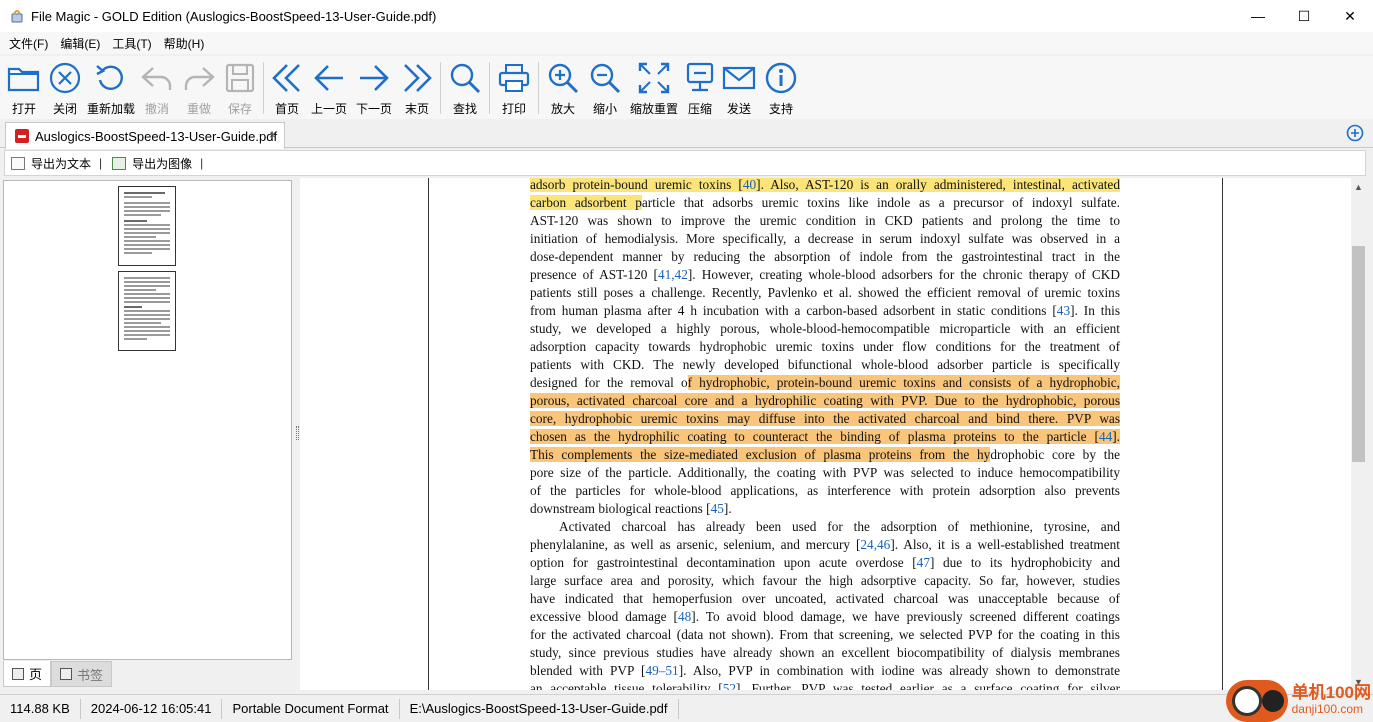 The width and height of the screenshot is (1373, 722). I want to click on image-icon, so click(119, 163).